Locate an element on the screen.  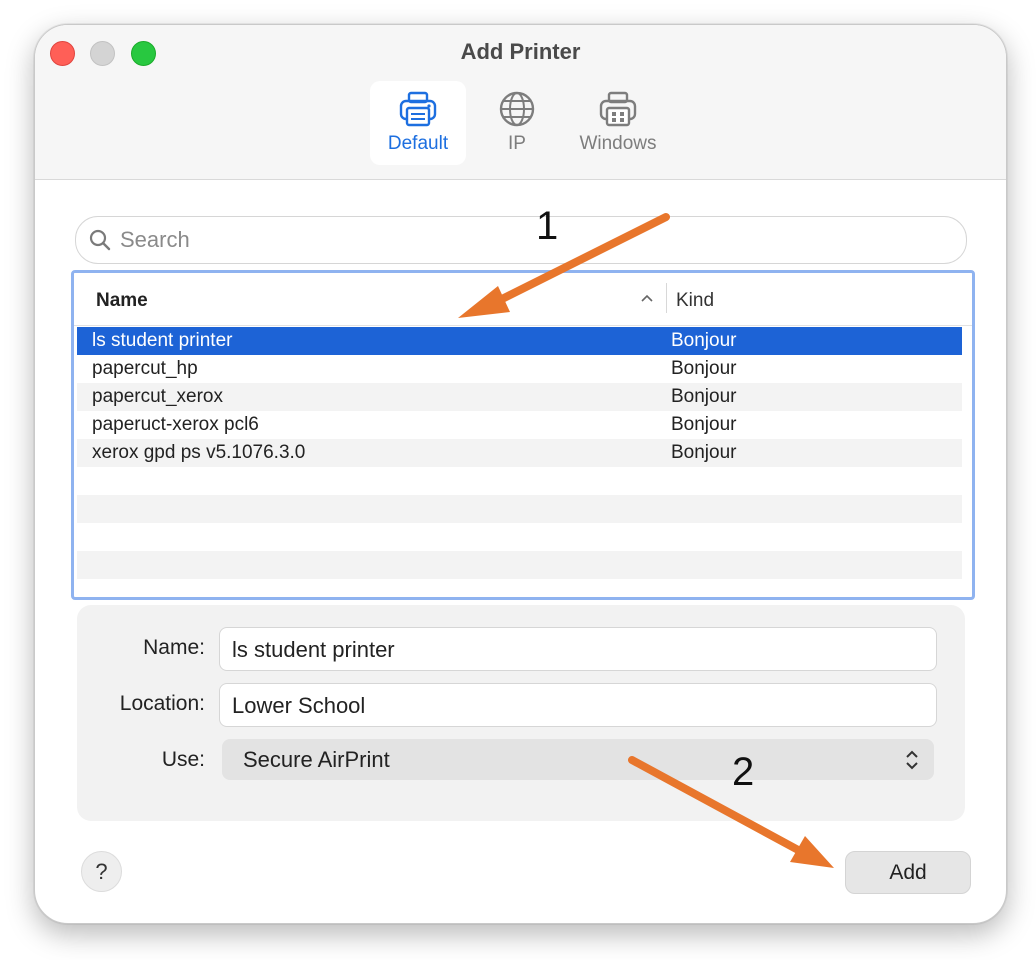
tab-default: Default is located at coordinates (418, 123).